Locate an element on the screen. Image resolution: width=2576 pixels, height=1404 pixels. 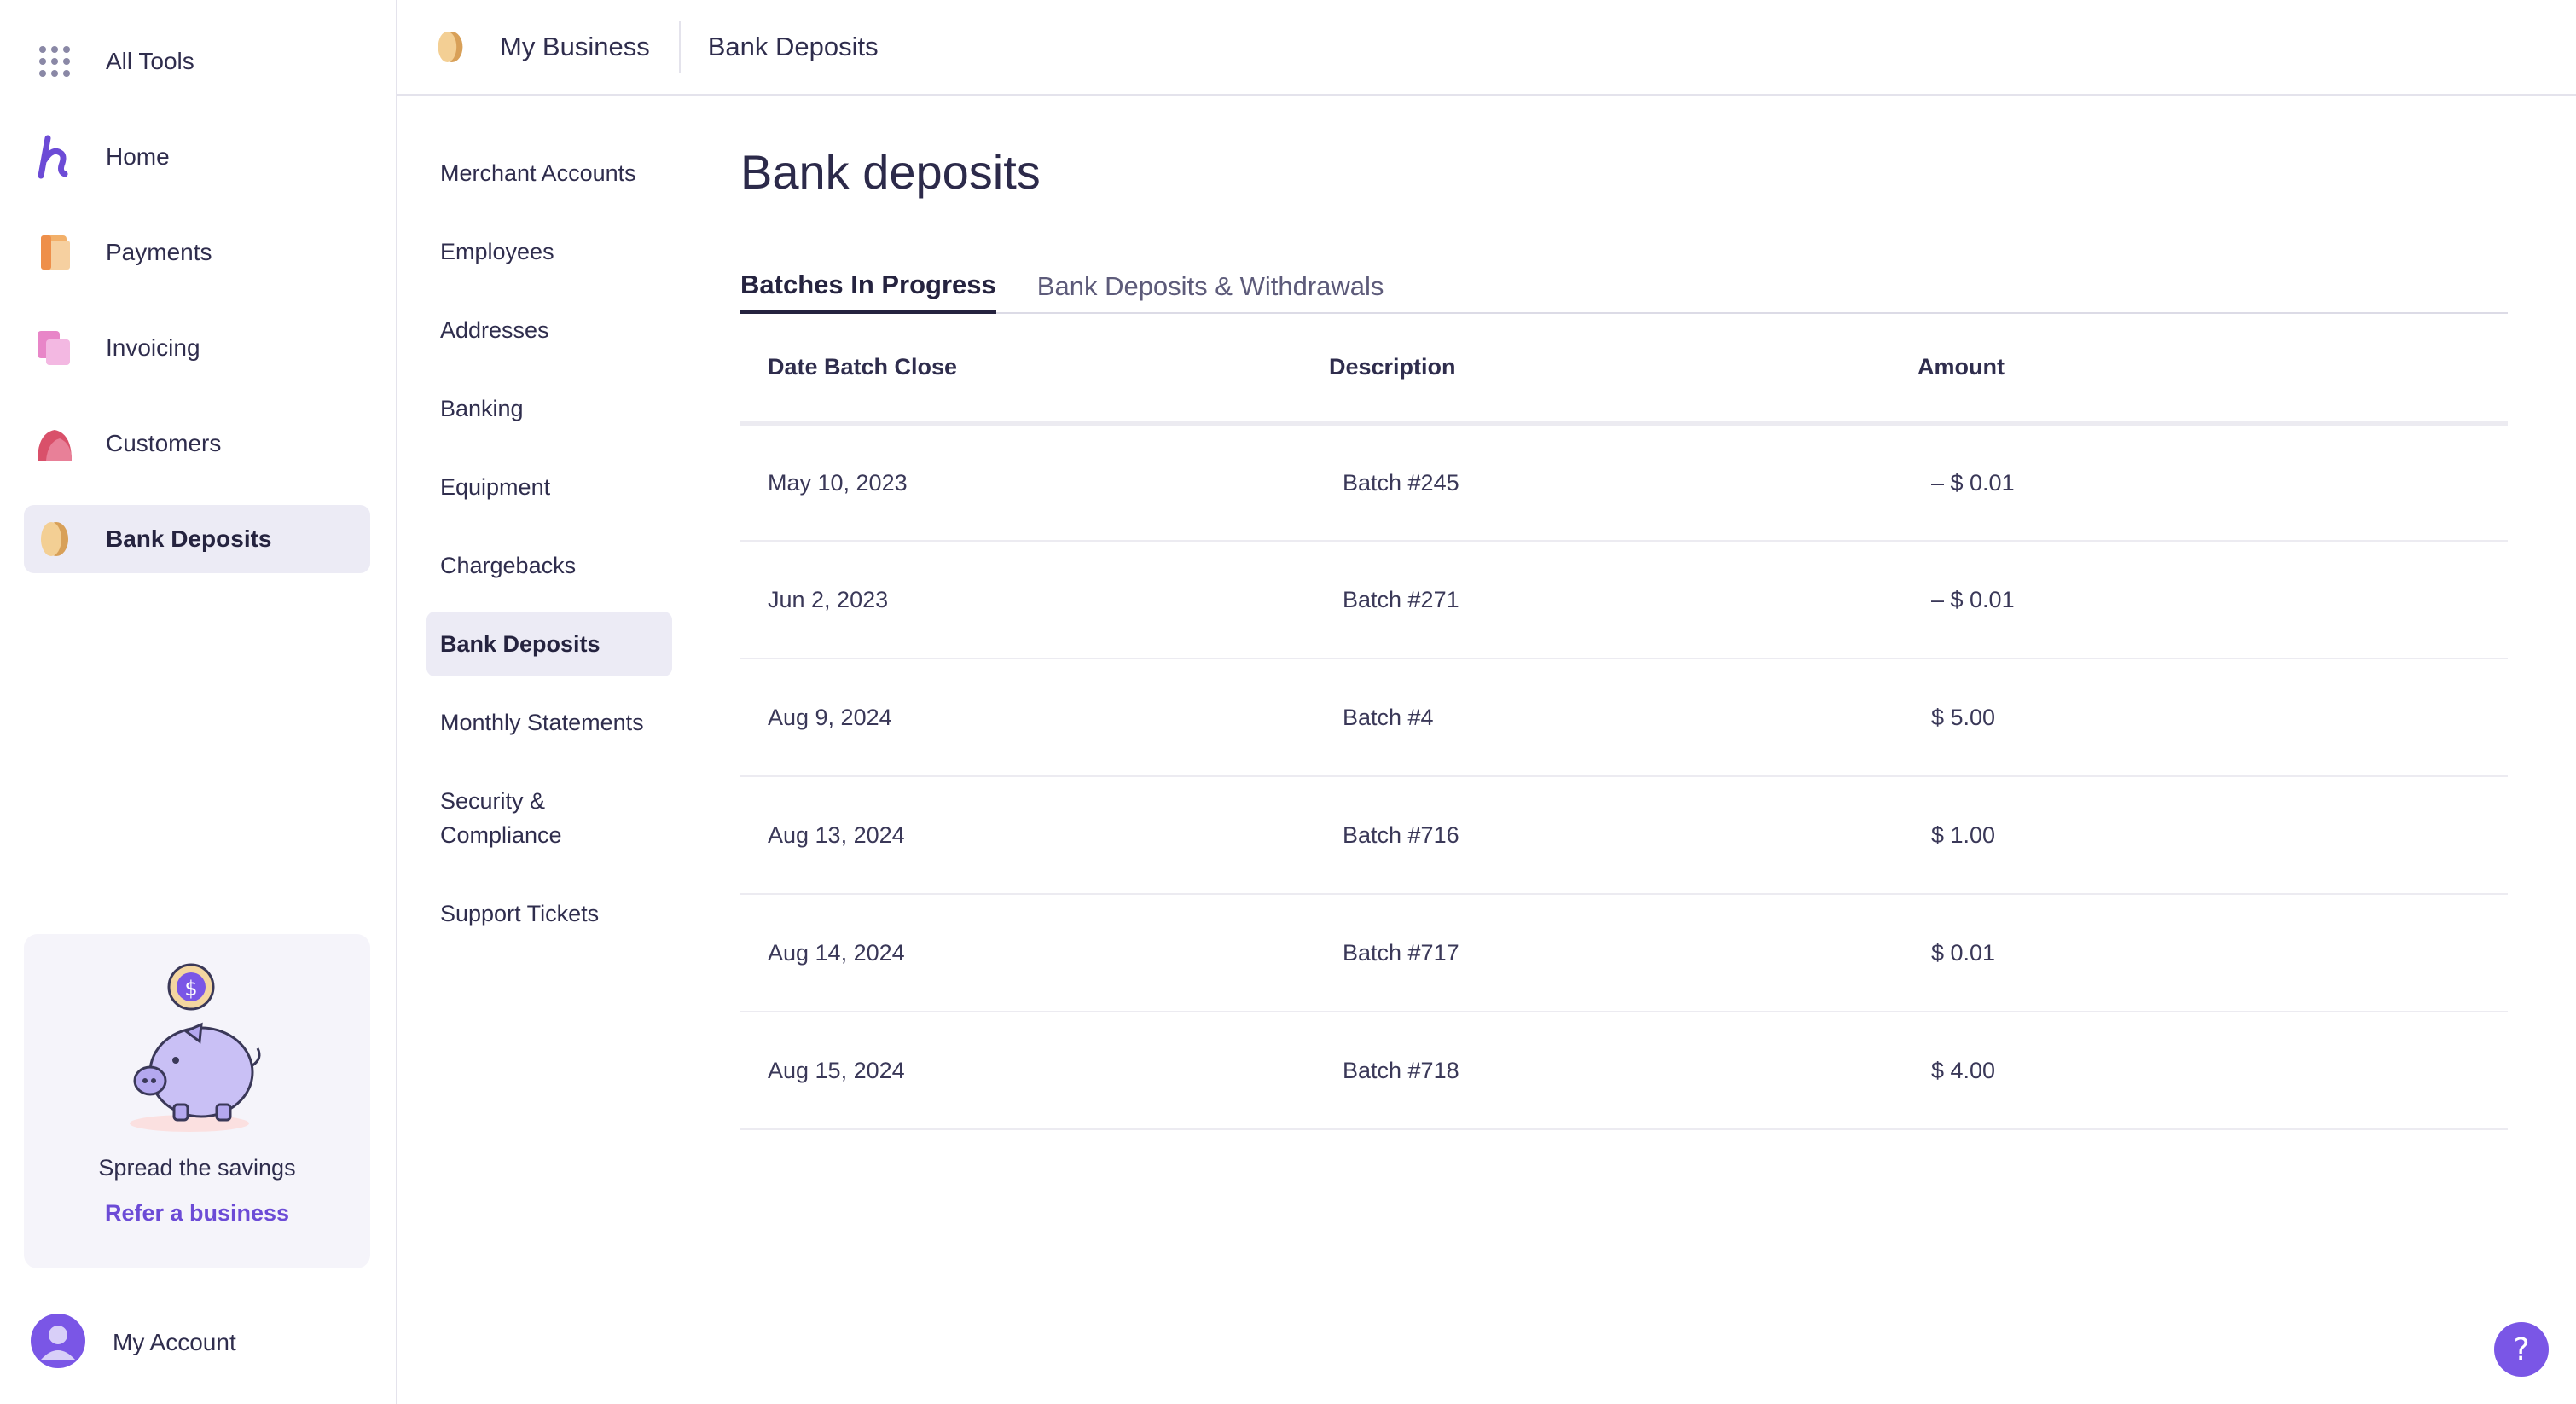
breadcrumb-my-business: My Business is located at coordinates (575, 47).